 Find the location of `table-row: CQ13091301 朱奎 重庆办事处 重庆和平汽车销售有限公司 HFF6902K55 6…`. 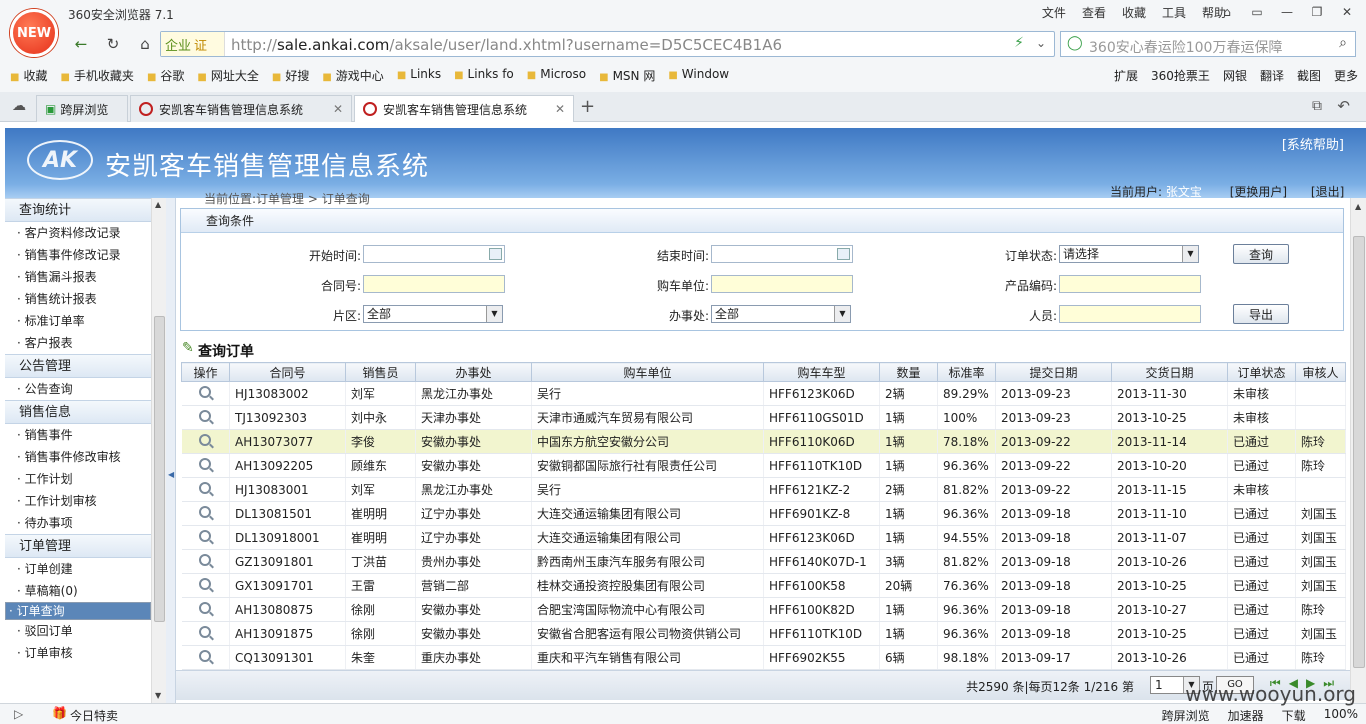

table-row: CQ13091301 朱奎 重庆办事处 重庆和平汽车销售有限公司 HFF6902K55 6… is located at coordinates (763, 657).